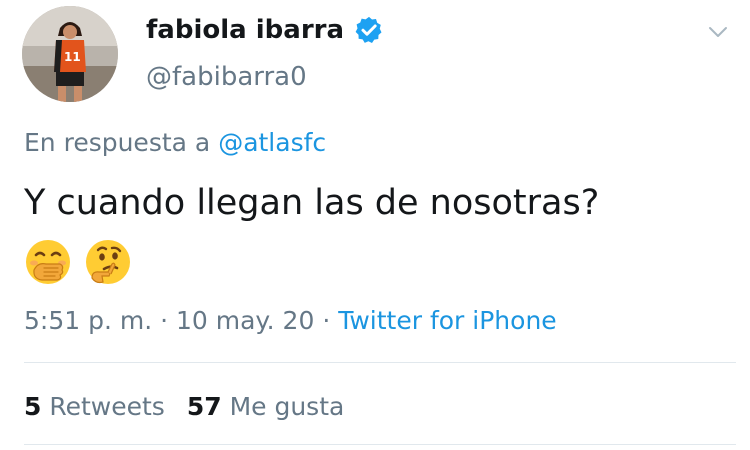 Image resolution: width=750 pixels, height=450 pixels. I want to click on chevron-down-icon, so click(718, 32).